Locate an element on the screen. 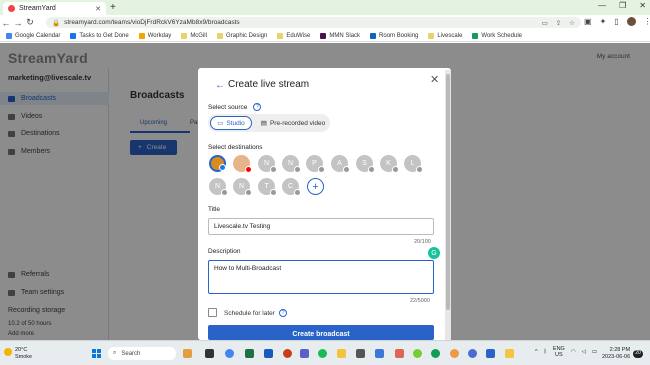 This screenshot has width=650, height=365. destination-avatar: C is located at coordinates (291, 187).